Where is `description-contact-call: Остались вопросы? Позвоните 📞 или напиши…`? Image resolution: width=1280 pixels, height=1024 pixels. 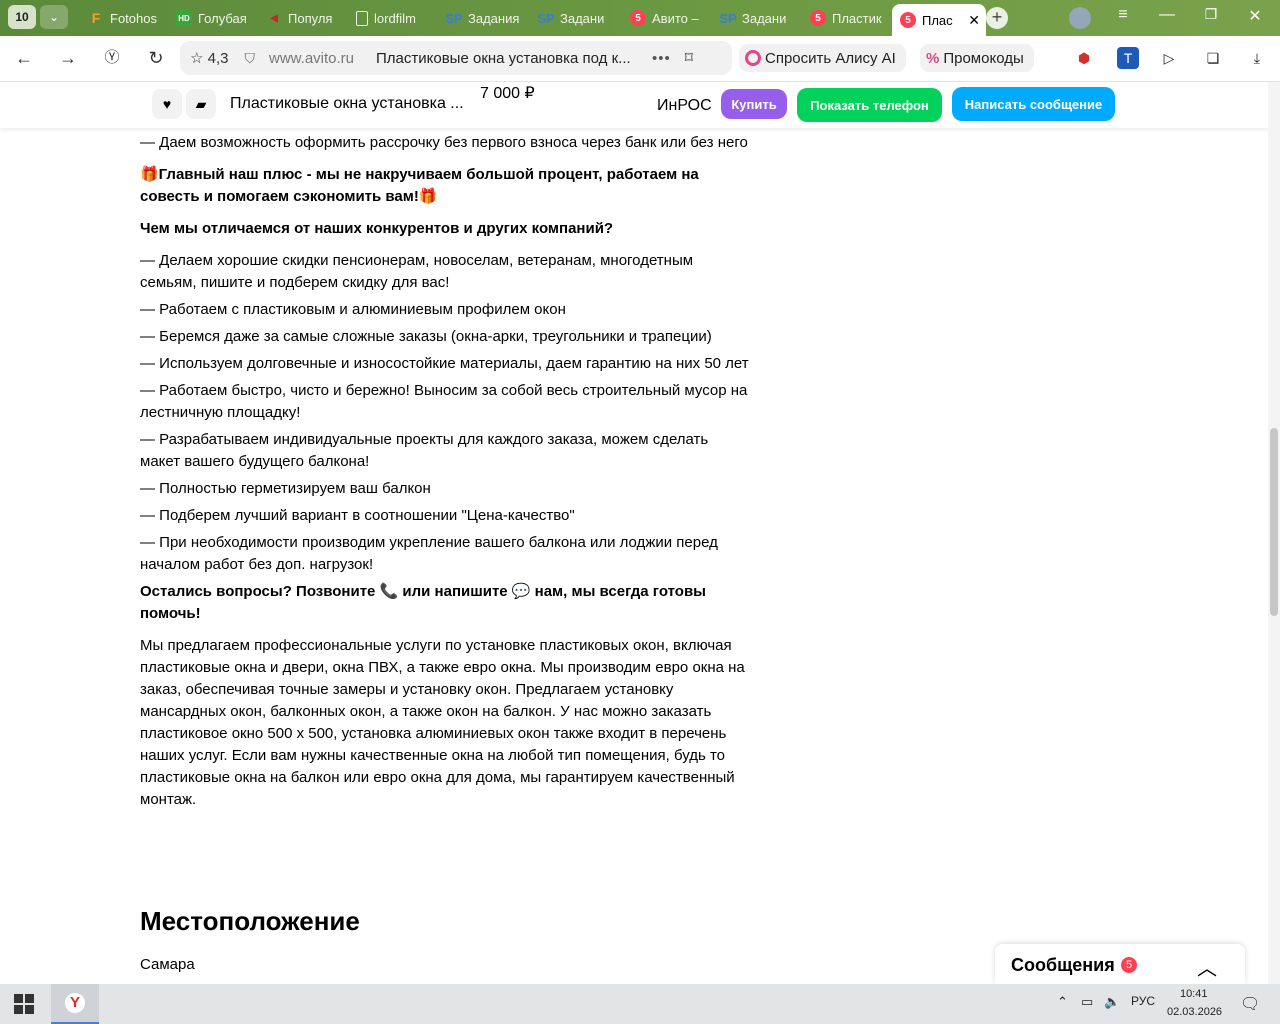 description-contact-call: Остались вопросы? Позвоните 📞 или напиши… is located at coordinates (423, 602).